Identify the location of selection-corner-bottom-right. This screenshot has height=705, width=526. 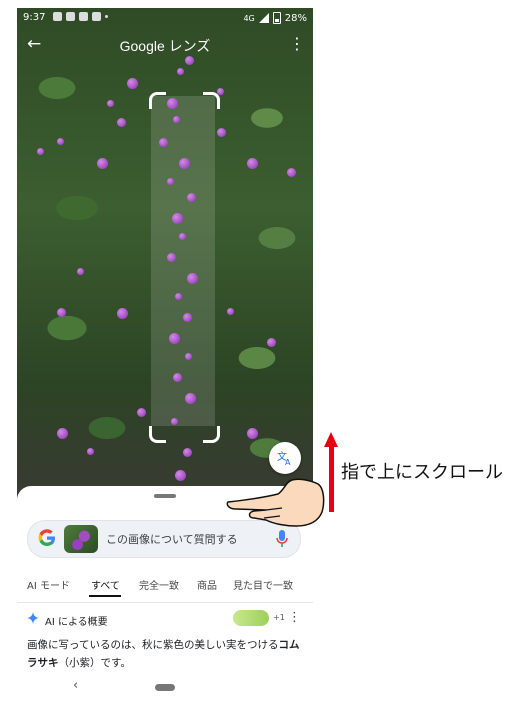
(211, 434).